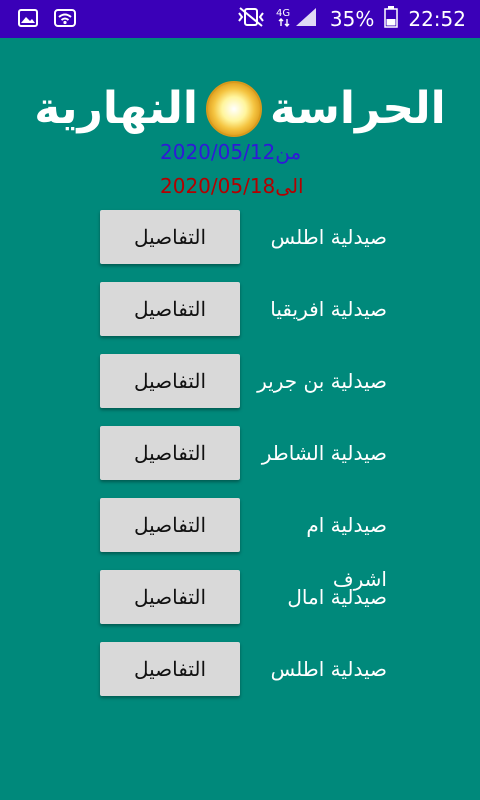  What do you see at coordinates (218, 152) in the screenshot?
I see `from-date: 2020/05/12` at bounding box center [218, 152].